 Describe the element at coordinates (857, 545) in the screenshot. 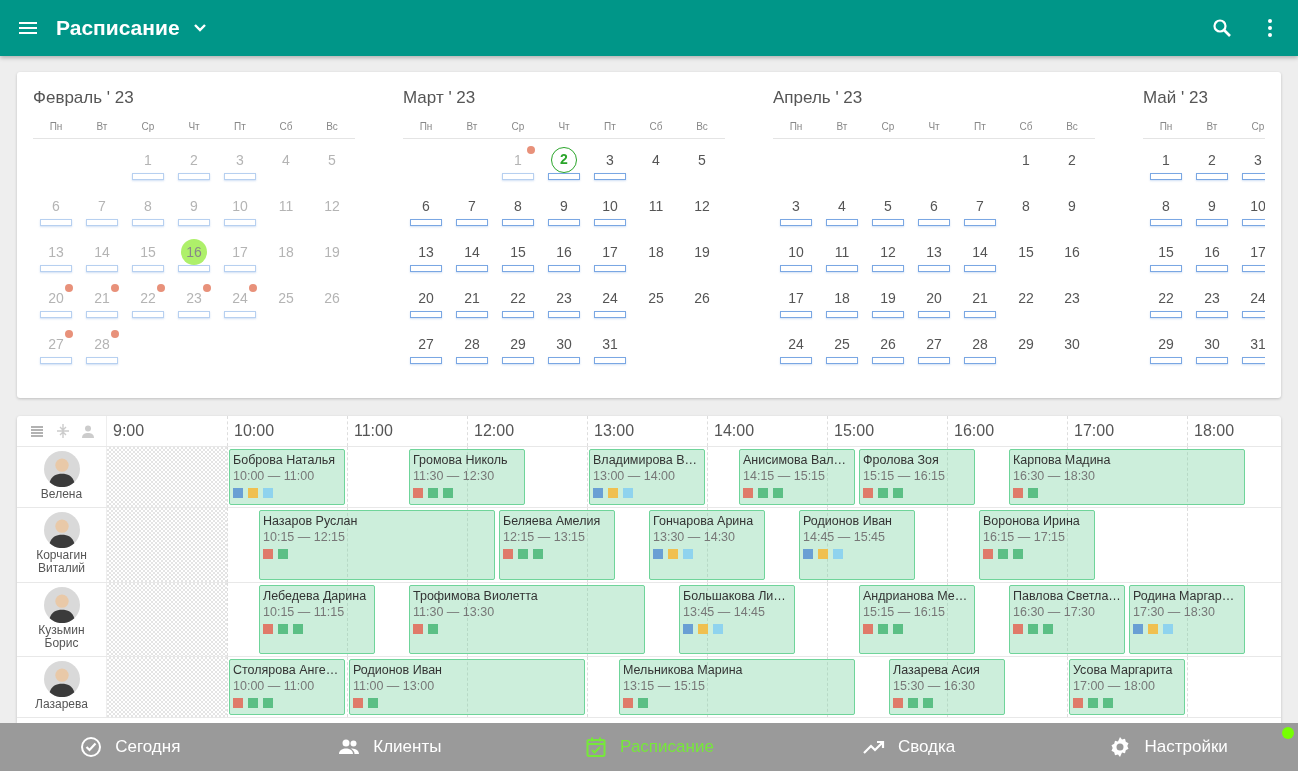

I see `appointment-card: Родионов Иван 14:45 — 15:45` at that location.